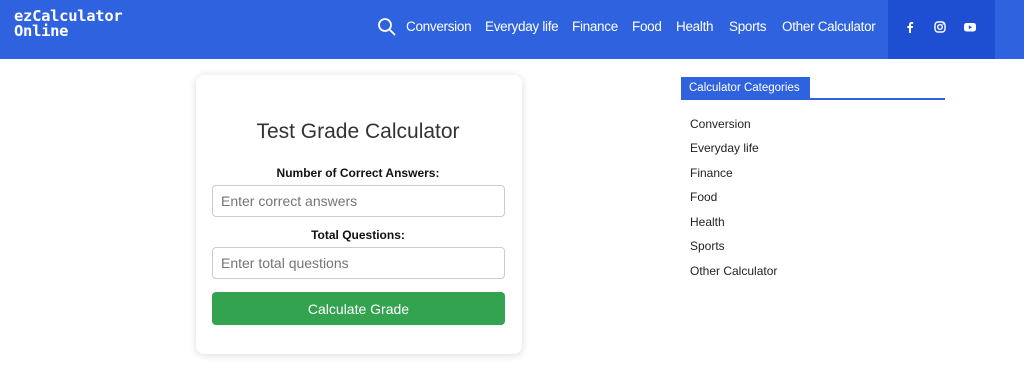 This screenshot has height=375, width=1024. What do you see at coordinates (358, 235) in the screenshot?
I see `total-questions-label: Total Questions:` at bounding box center [358, 235].